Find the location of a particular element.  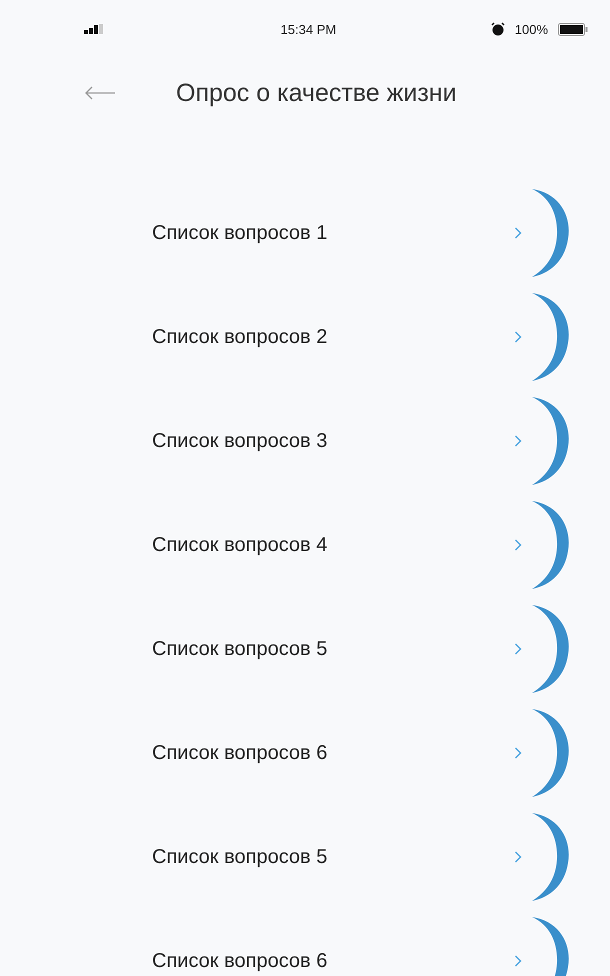

status-time: 15:34 PM is located at coordinates (309, 29).